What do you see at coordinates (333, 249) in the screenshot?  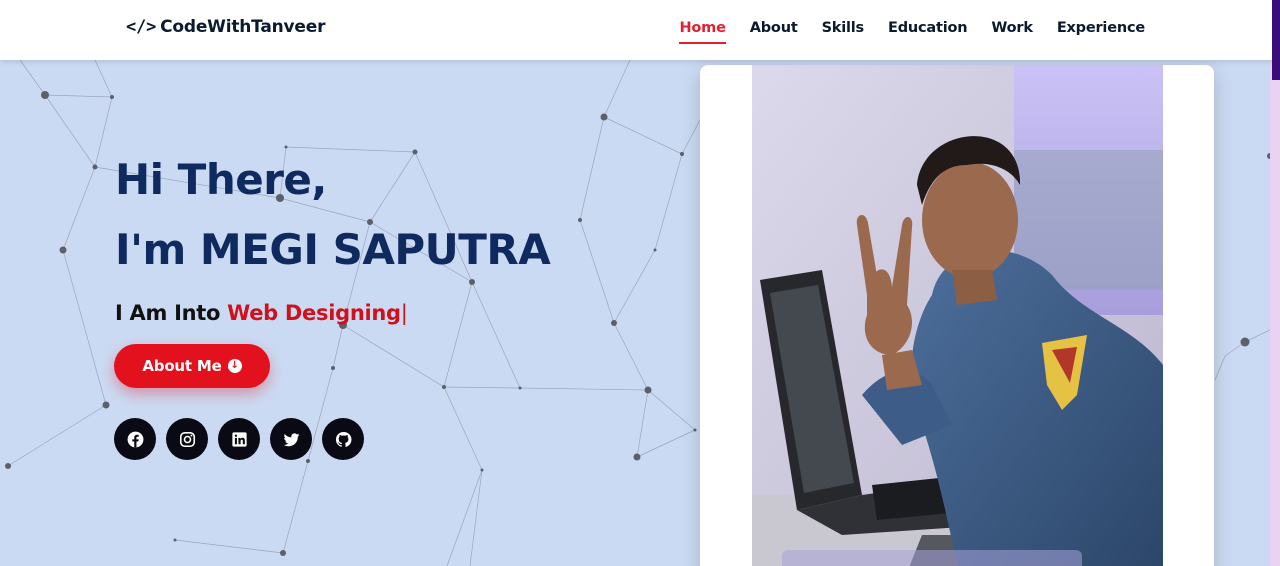 I see `greeting-line-2: I'm MEGI SAPUTRA` at bounding box center [333, 249].